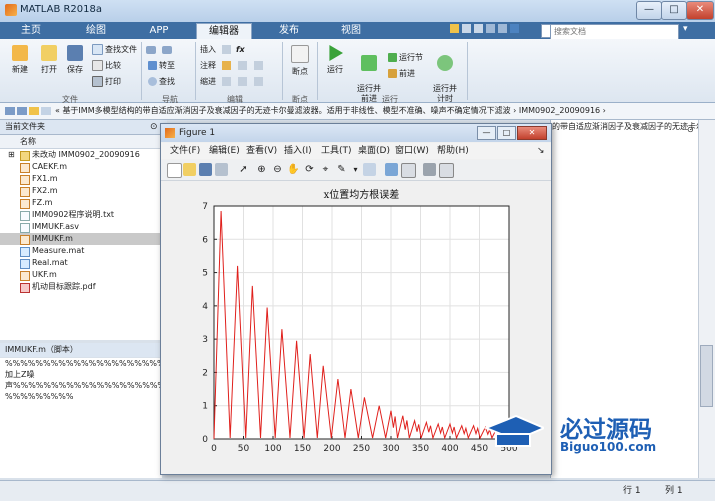 The image size is (715, 501). What do you see at coordinates (700, 10) in the screenshot?
I see `close-button: ✕` at bounding box center [700, 10].